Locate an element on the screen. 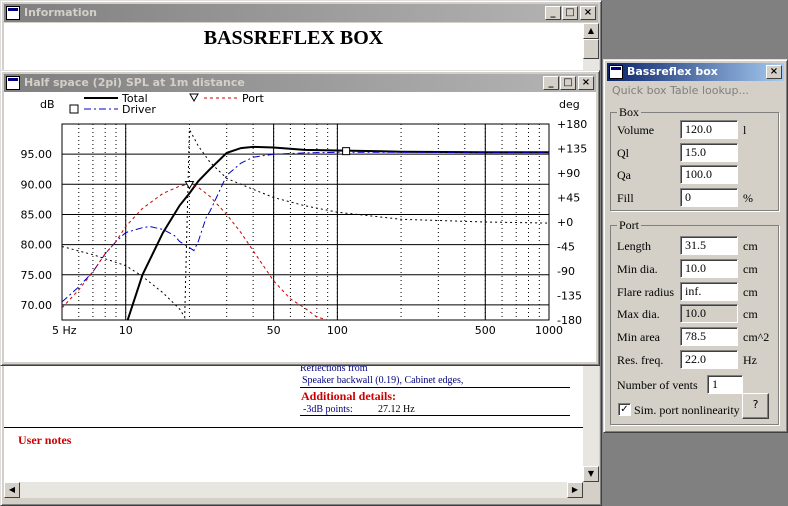  x-tick-label: 50 is located at coordinates (274, 330).